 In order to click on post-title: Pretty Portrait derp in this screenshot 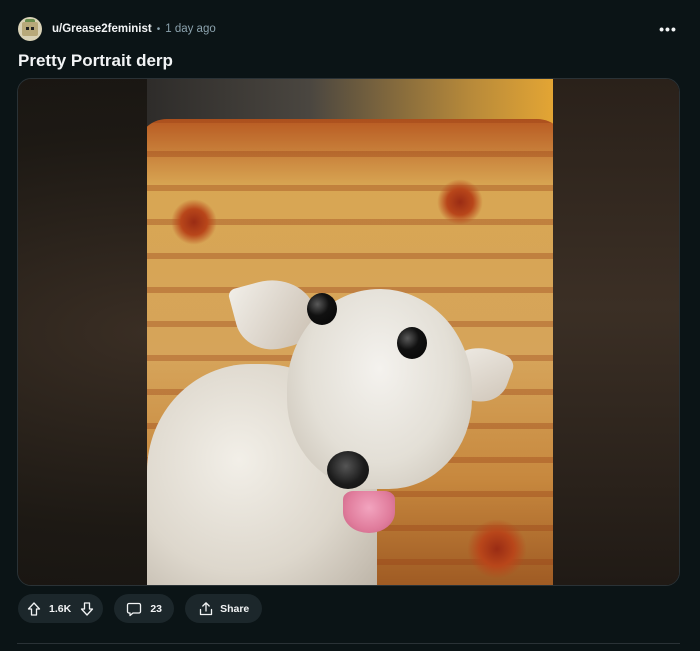, I will do `click(95, 61)`.